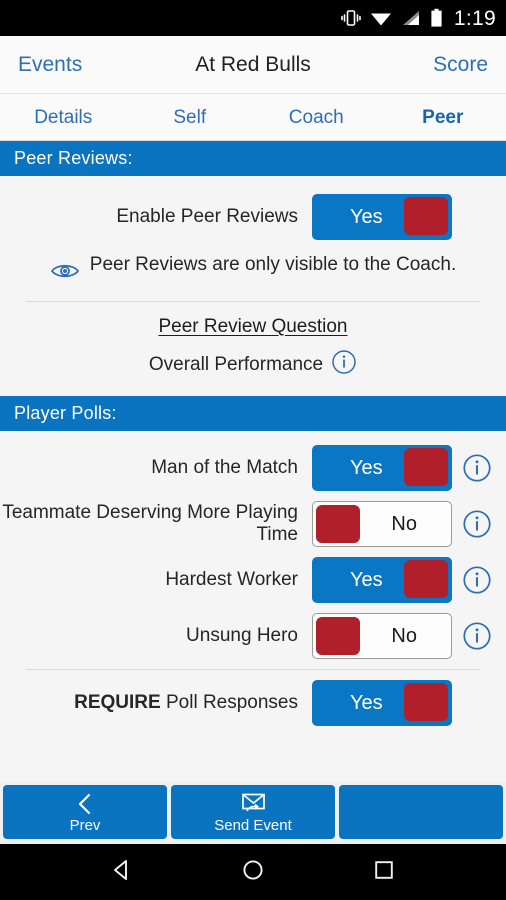  I want to click on row-unsung-hero: Unsung Hero No, so click(253, 631).